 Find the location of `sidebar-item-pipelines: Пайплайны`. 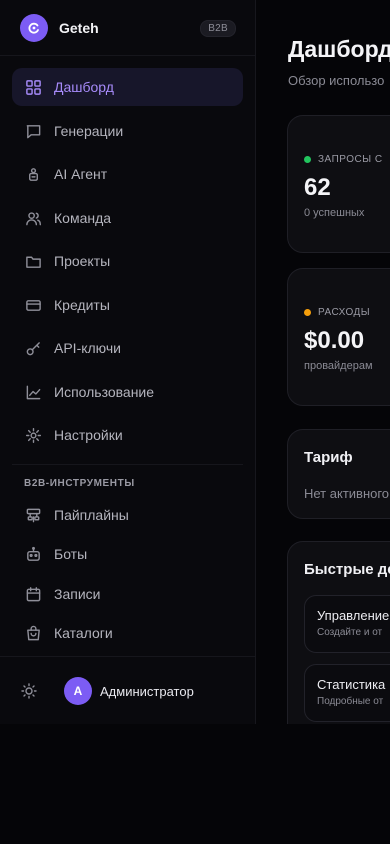

sidebar-item-pipelines: Пайплайны is located at coordinates (127, 515).